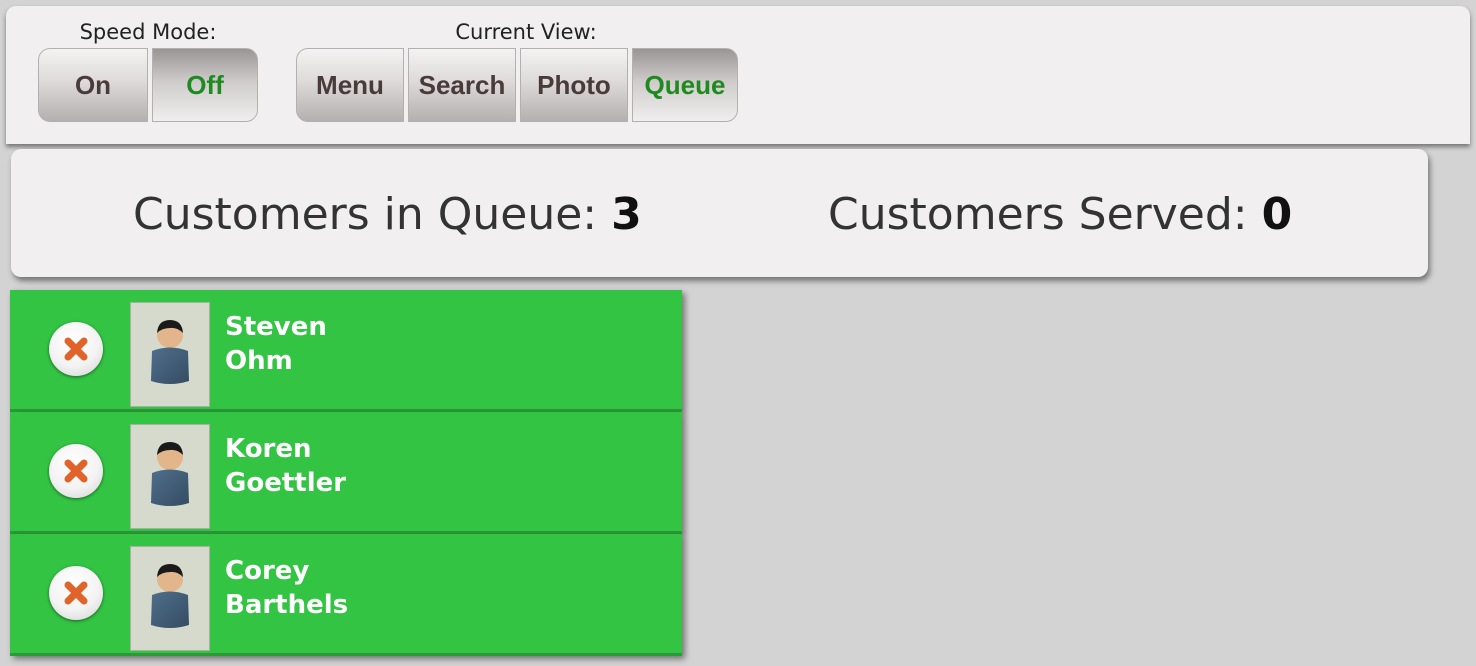 Image resolution: width=1476 pixels, height=666 pixels. What do you see at coordinates (1038, 214) in the screenshot?
I see `customers-served-label: Customers Served:` at bounding box center [1038, 214].